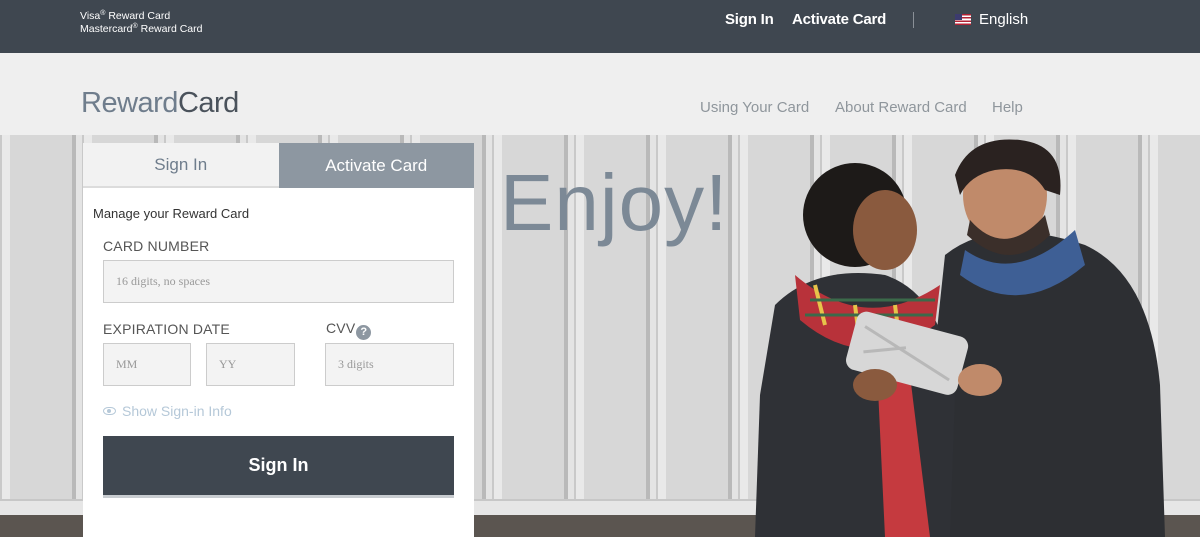 This screenshot has height=537, width=1200. What do you see at coordinates (147, 364) in the screenshot?
I see `expiration-month-input: MM` at bounding box center [147, 364].